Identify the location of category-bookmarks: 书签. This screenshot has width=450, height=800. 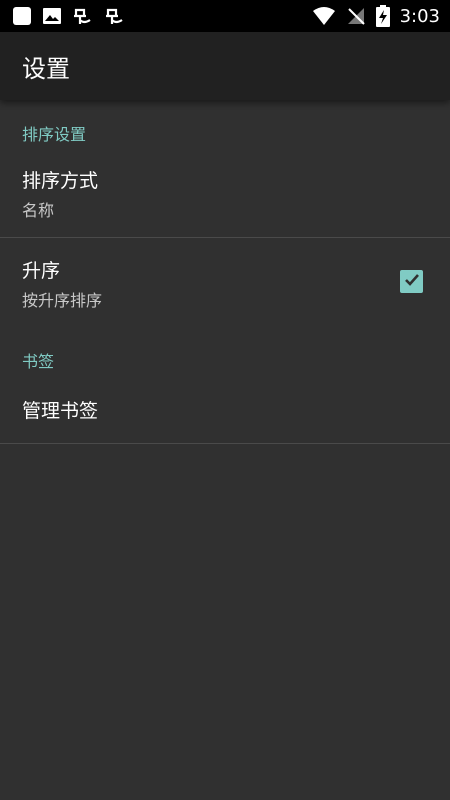
(38, 361).